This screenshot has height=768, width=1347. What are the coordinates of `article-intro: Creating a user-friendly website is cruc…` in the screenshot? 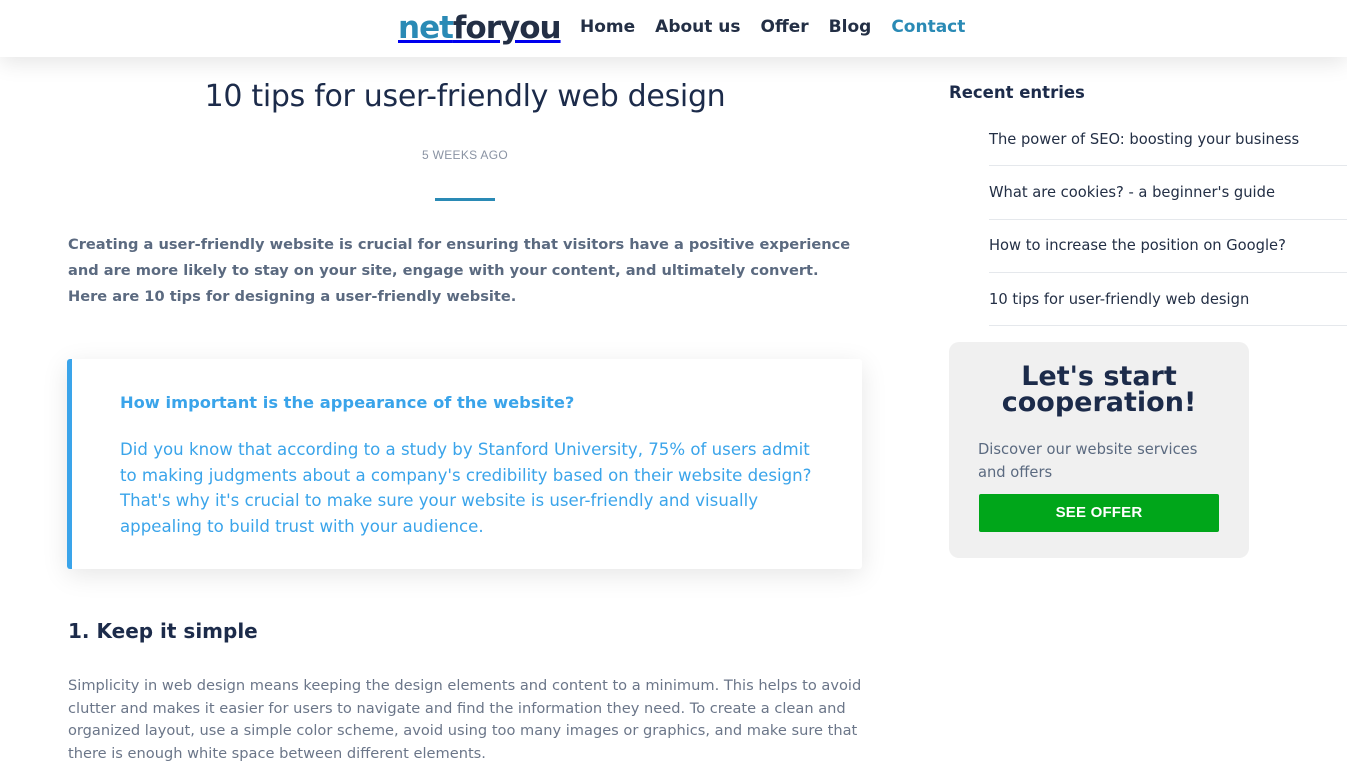 It's located at (459, 270).